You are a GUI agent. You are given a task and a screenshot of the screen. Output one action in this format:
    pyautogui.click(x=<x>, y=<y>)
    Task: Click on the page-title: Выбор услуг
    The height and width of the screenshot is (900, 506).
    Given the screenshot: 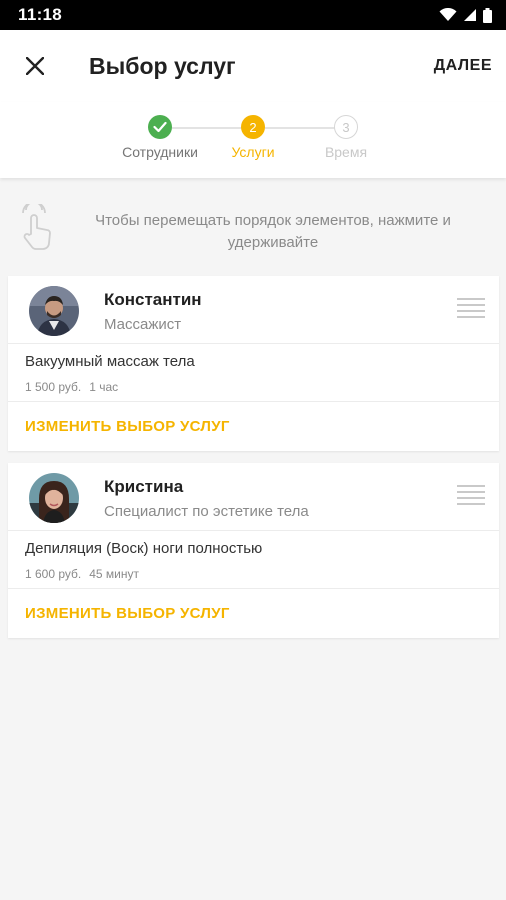 What is the action you would take?
    pyautogui.click(x=162, y=65)
    